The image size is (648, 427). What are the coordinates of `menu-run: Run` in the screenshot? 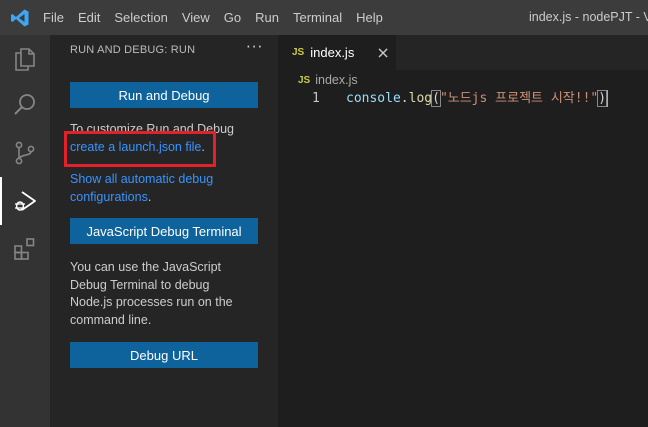 It's located at (267, 17).